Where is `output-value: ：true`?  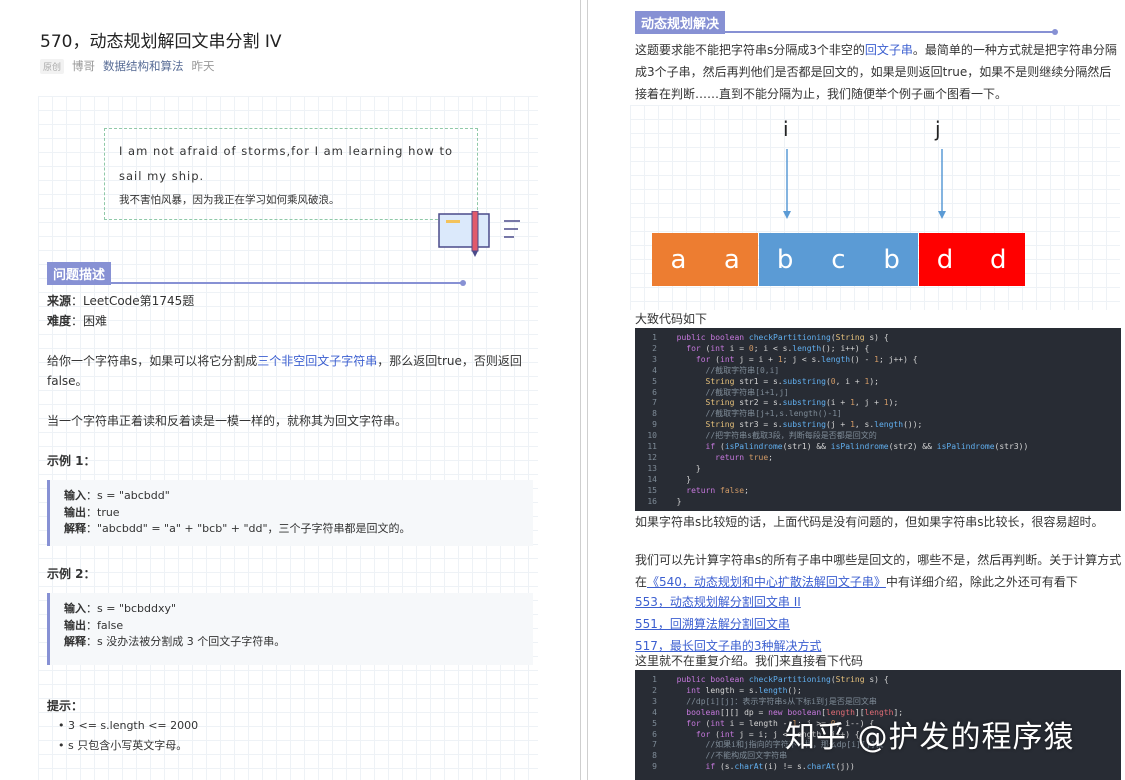
output-value: ：true is located at coordinates (103, 512).